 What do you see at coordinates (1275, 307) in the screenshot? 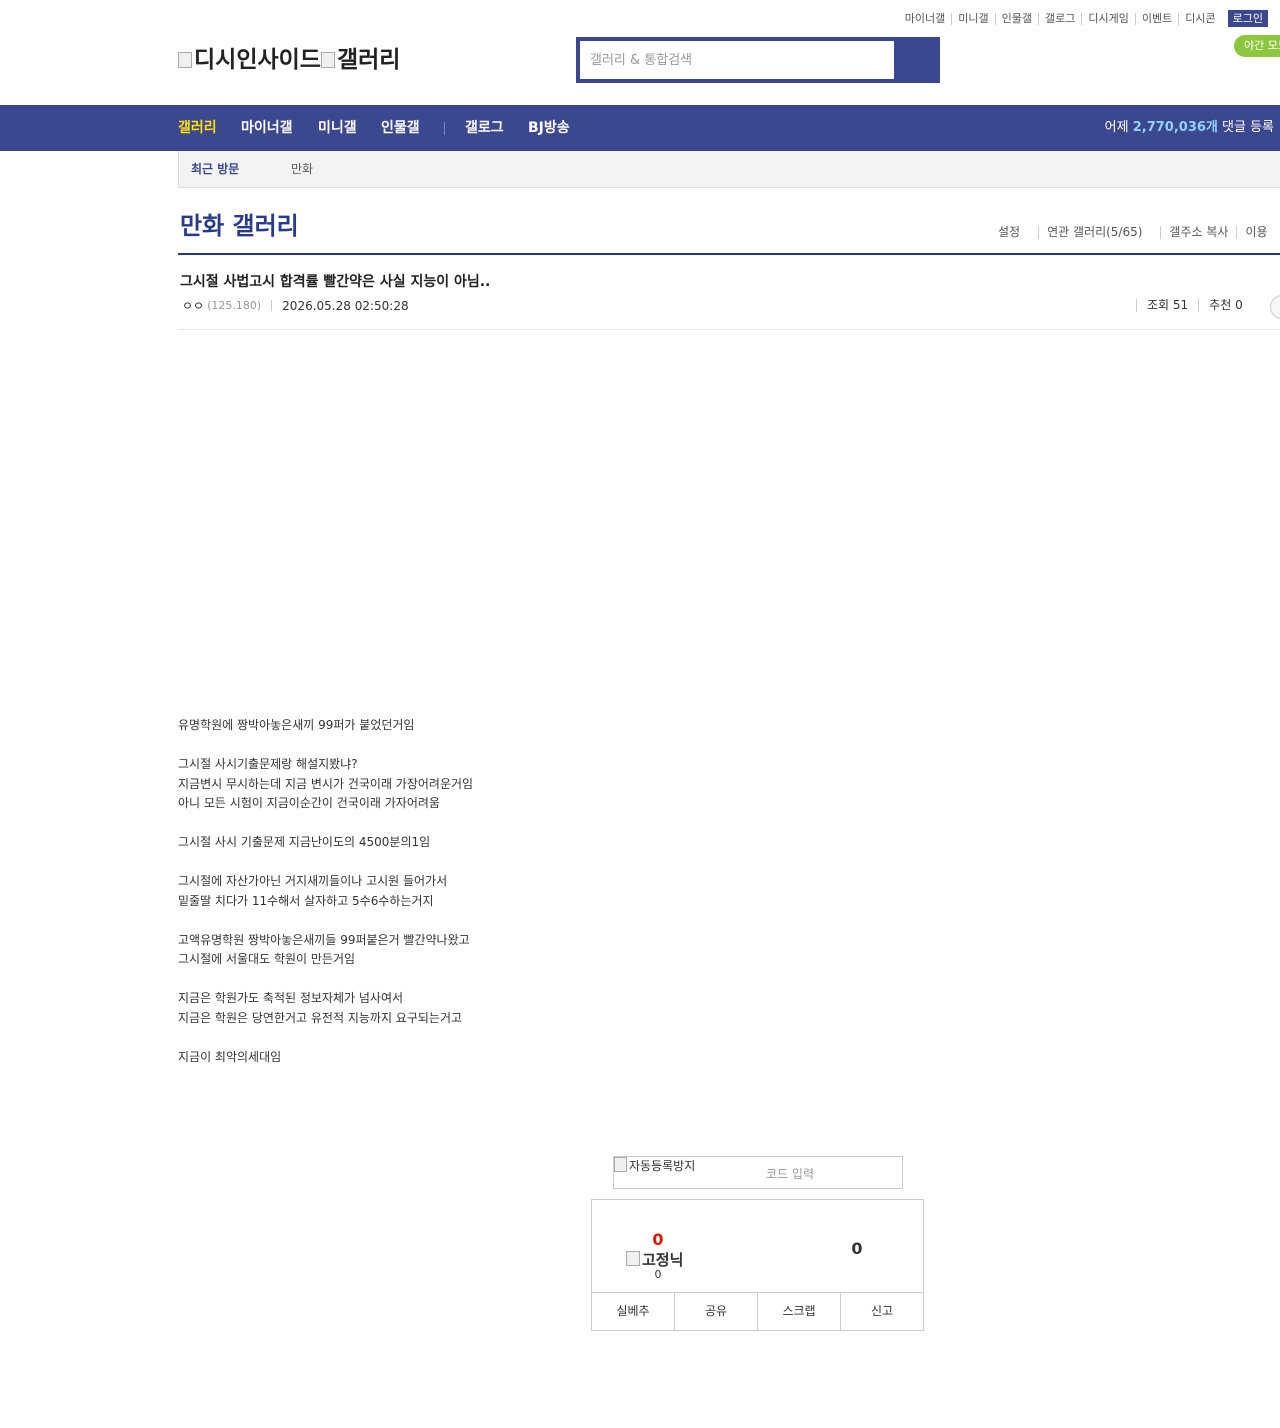
I see `comment-count-button` at bounding box center [1275, 307].